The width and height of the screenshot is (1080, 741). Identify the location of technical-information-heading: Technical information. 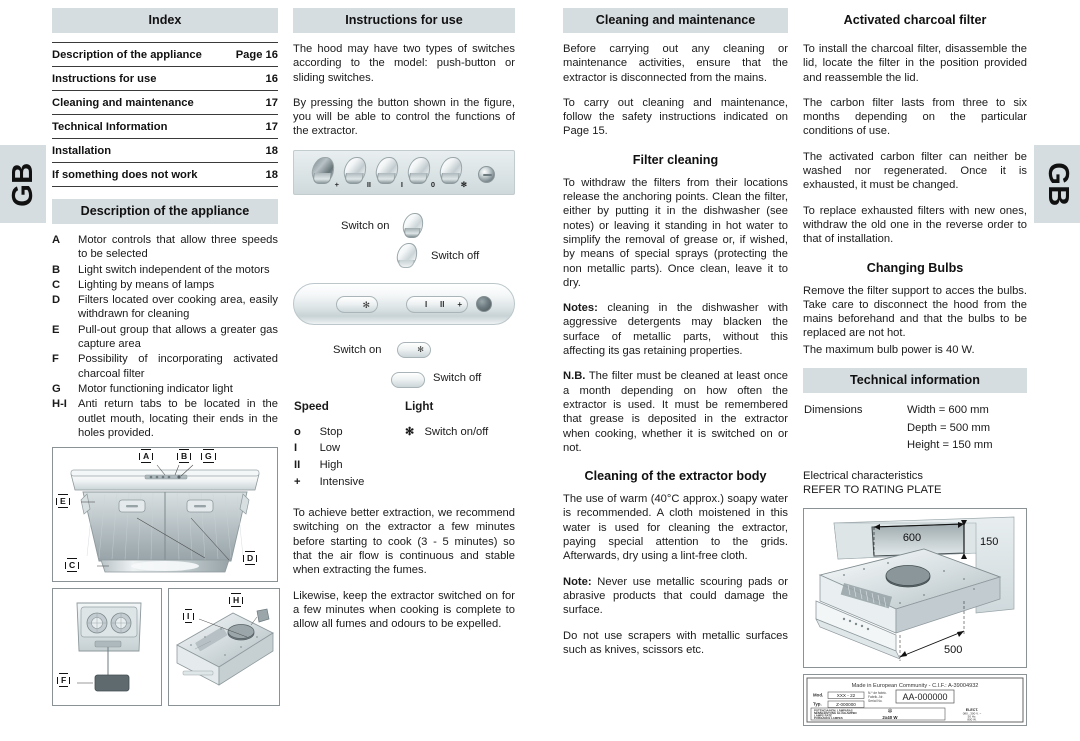
(915, 381).